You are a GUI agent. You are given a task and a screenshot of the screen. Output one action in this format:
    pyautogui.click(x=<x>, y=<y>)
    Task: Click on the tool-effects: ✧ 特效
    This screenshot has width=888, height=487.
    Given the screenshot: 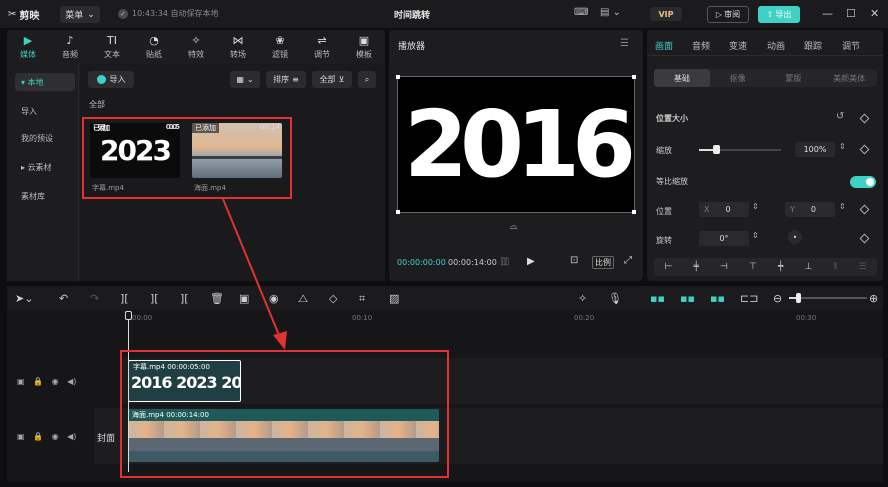 What is the action you would take?
    pyautogui.click(x=196, y=47)
    